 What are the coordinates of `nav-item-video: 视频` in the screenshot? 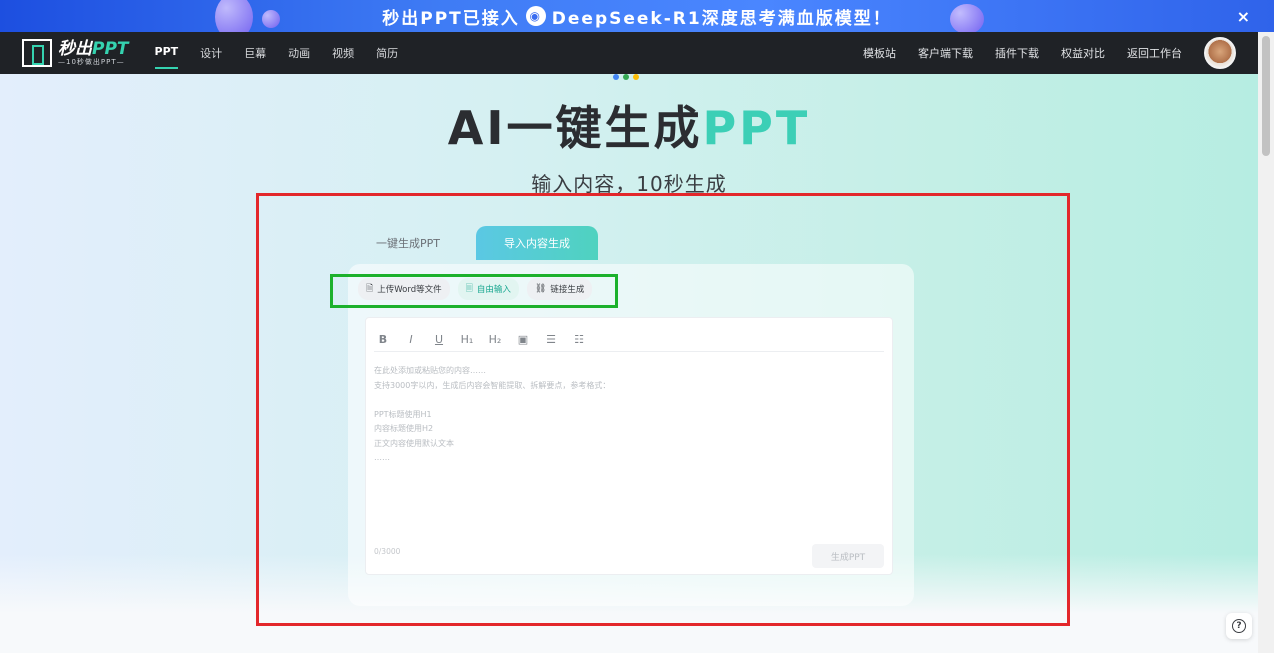 It's located at (343, 53).